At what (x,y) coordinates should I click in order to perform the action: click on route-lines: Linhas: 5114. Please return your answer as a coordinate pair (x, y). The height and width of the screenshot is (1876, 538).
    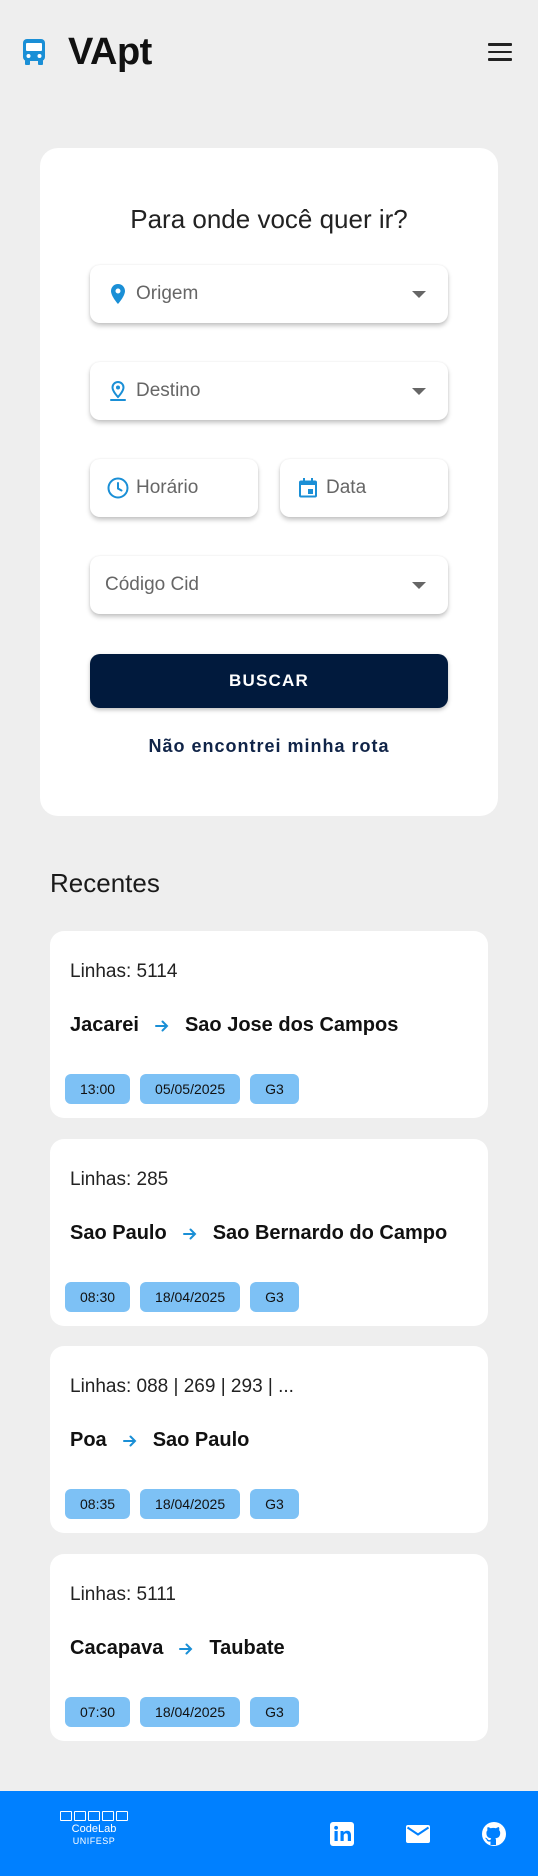
    Looking at the image, I should click on (124, 971).